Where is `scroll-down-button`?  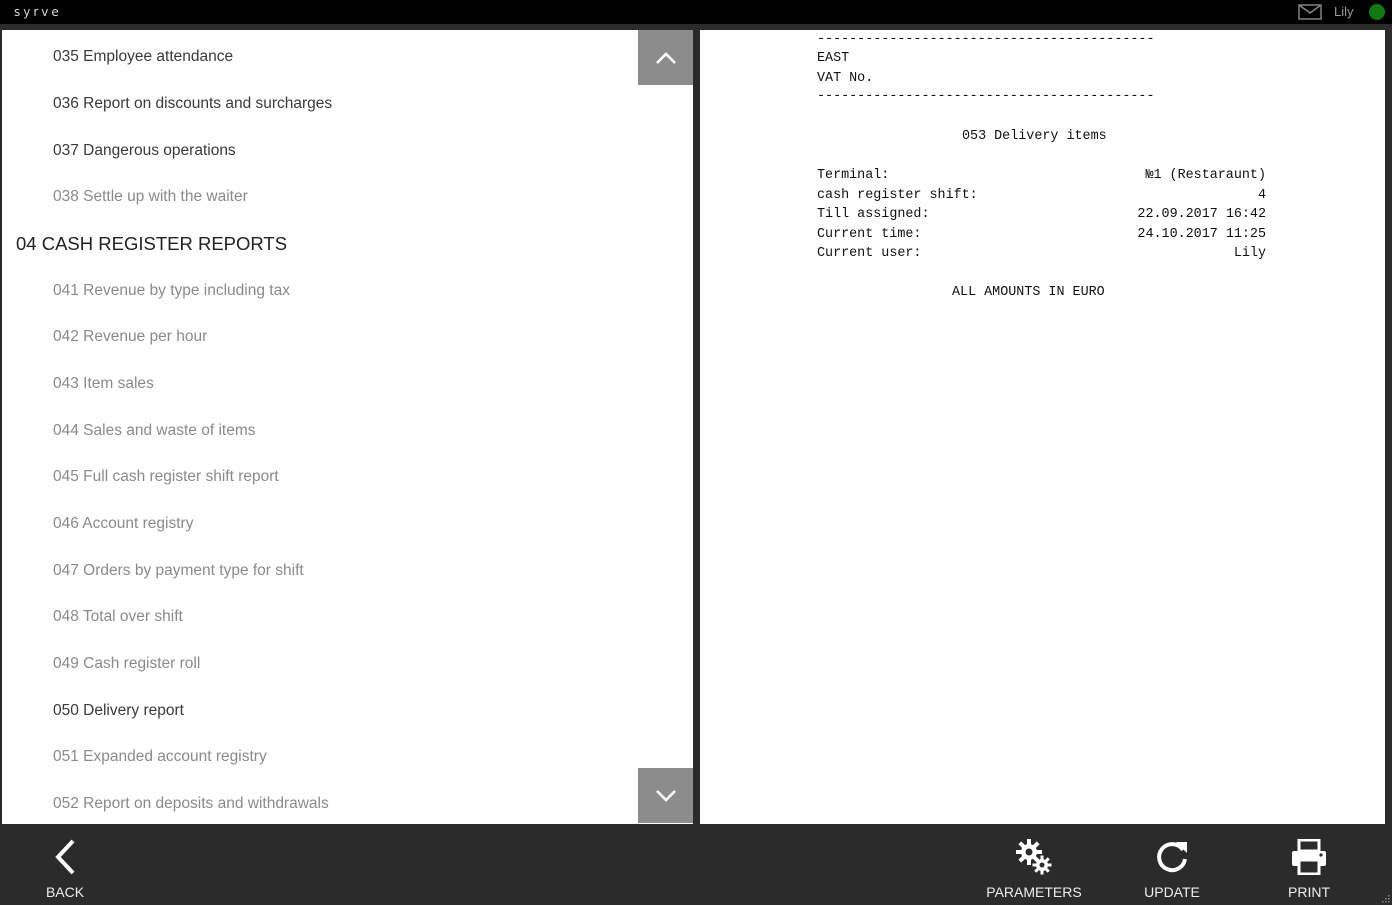
scroll-down-button is located at coordinates (665, 795).